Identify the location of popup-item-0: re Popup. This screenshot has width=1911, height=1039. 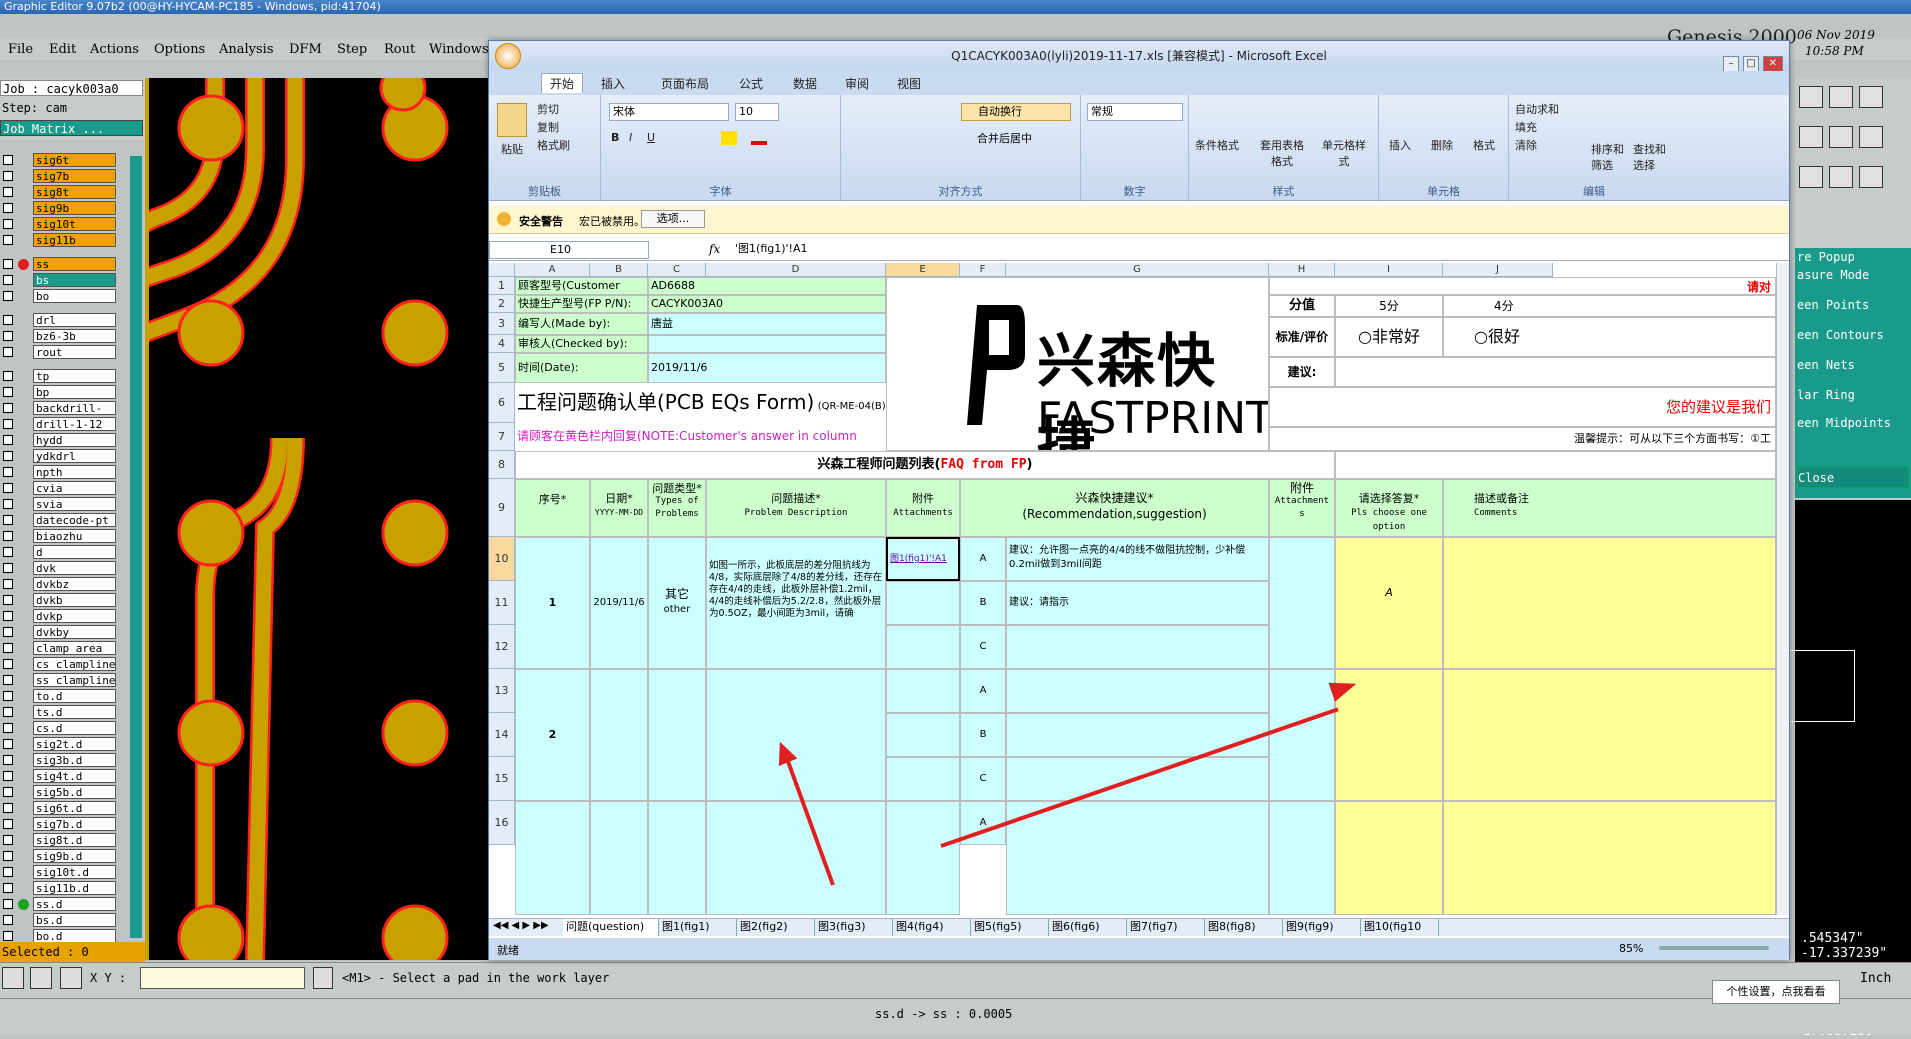
(1826, 257).